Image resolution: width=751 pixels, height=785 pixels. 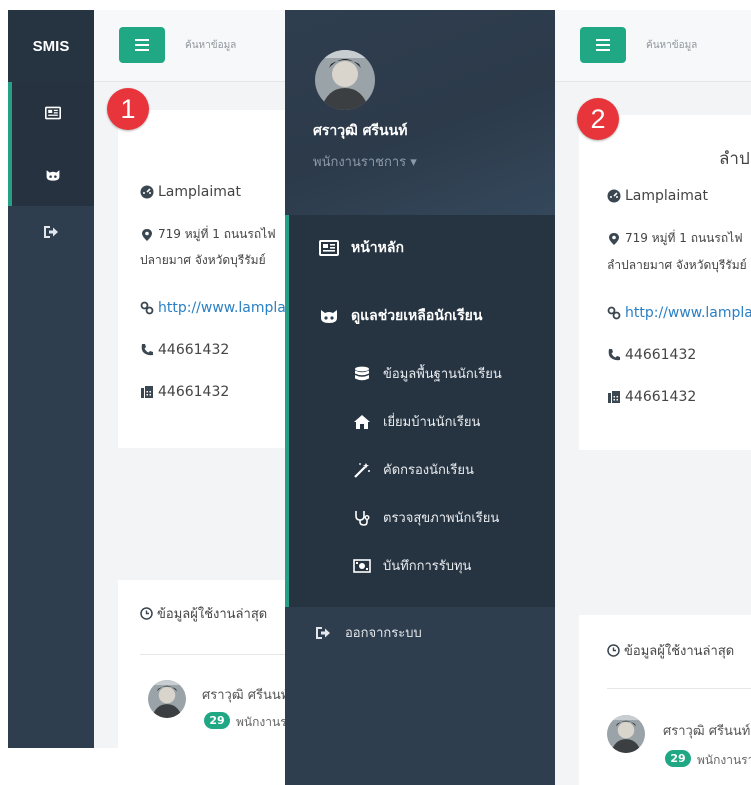 What do you see at coordinates (362, 518) in the screenshot?
I see `stethoscope-icon` at bounding box center [362, 518].